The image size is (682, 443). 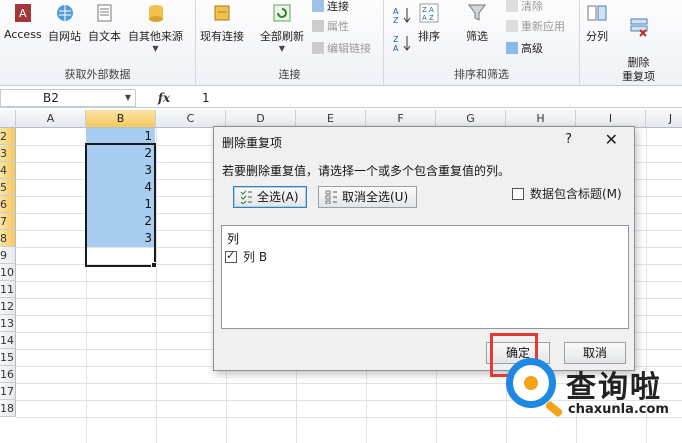 I want to click on columns-listbox: 列 列 B, so click(x=425, y=277).